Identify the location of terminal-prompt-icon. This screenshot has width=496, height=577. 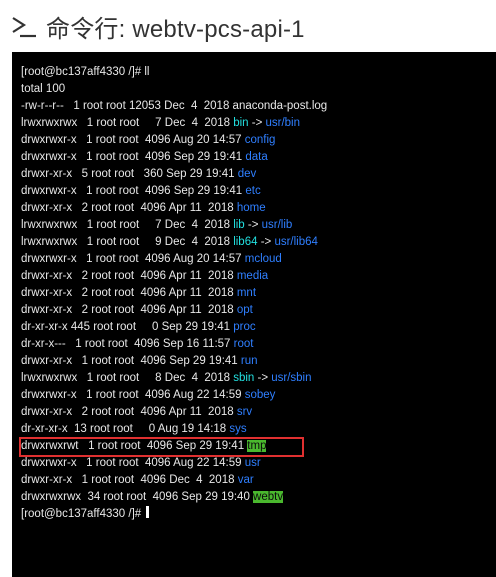
(24, 27).